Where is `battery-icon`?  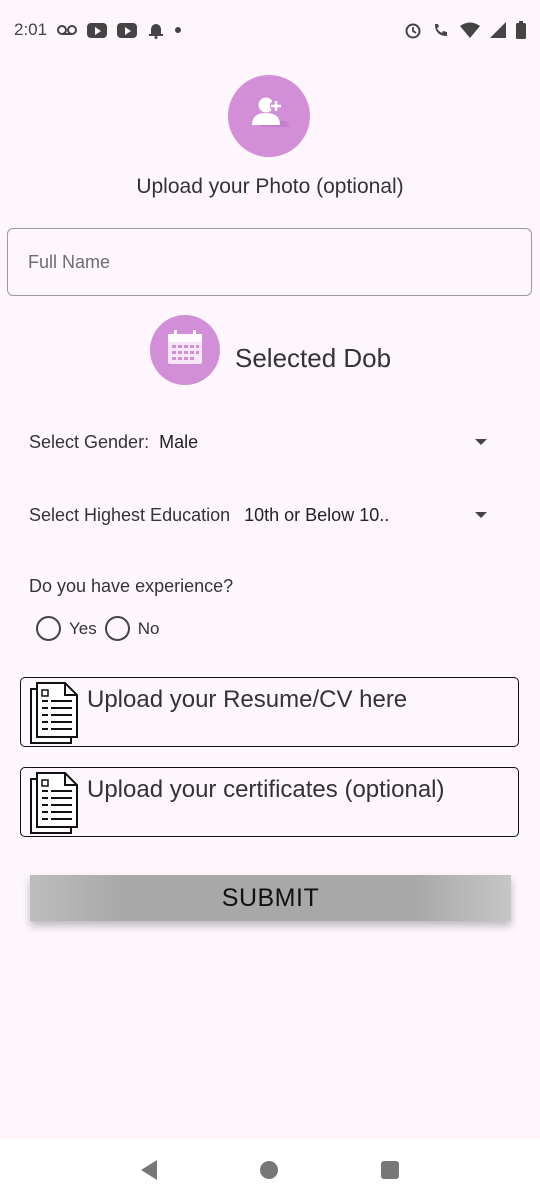 battery-icon is located at coordinates (521, 30).